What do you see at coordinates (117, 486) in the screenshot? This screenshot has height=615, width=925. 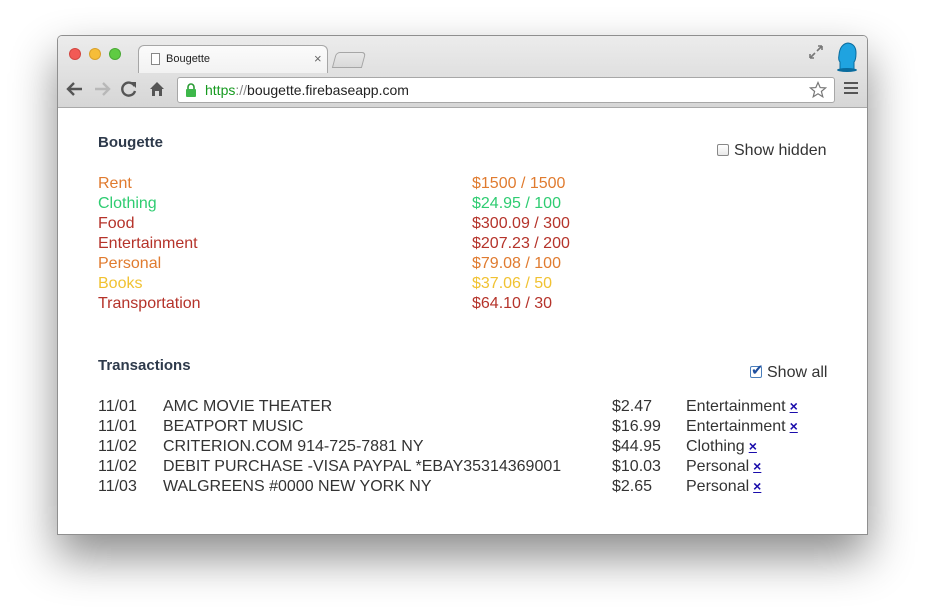 I see `transaction-date: 11/03` at bounding box center [117, 486].